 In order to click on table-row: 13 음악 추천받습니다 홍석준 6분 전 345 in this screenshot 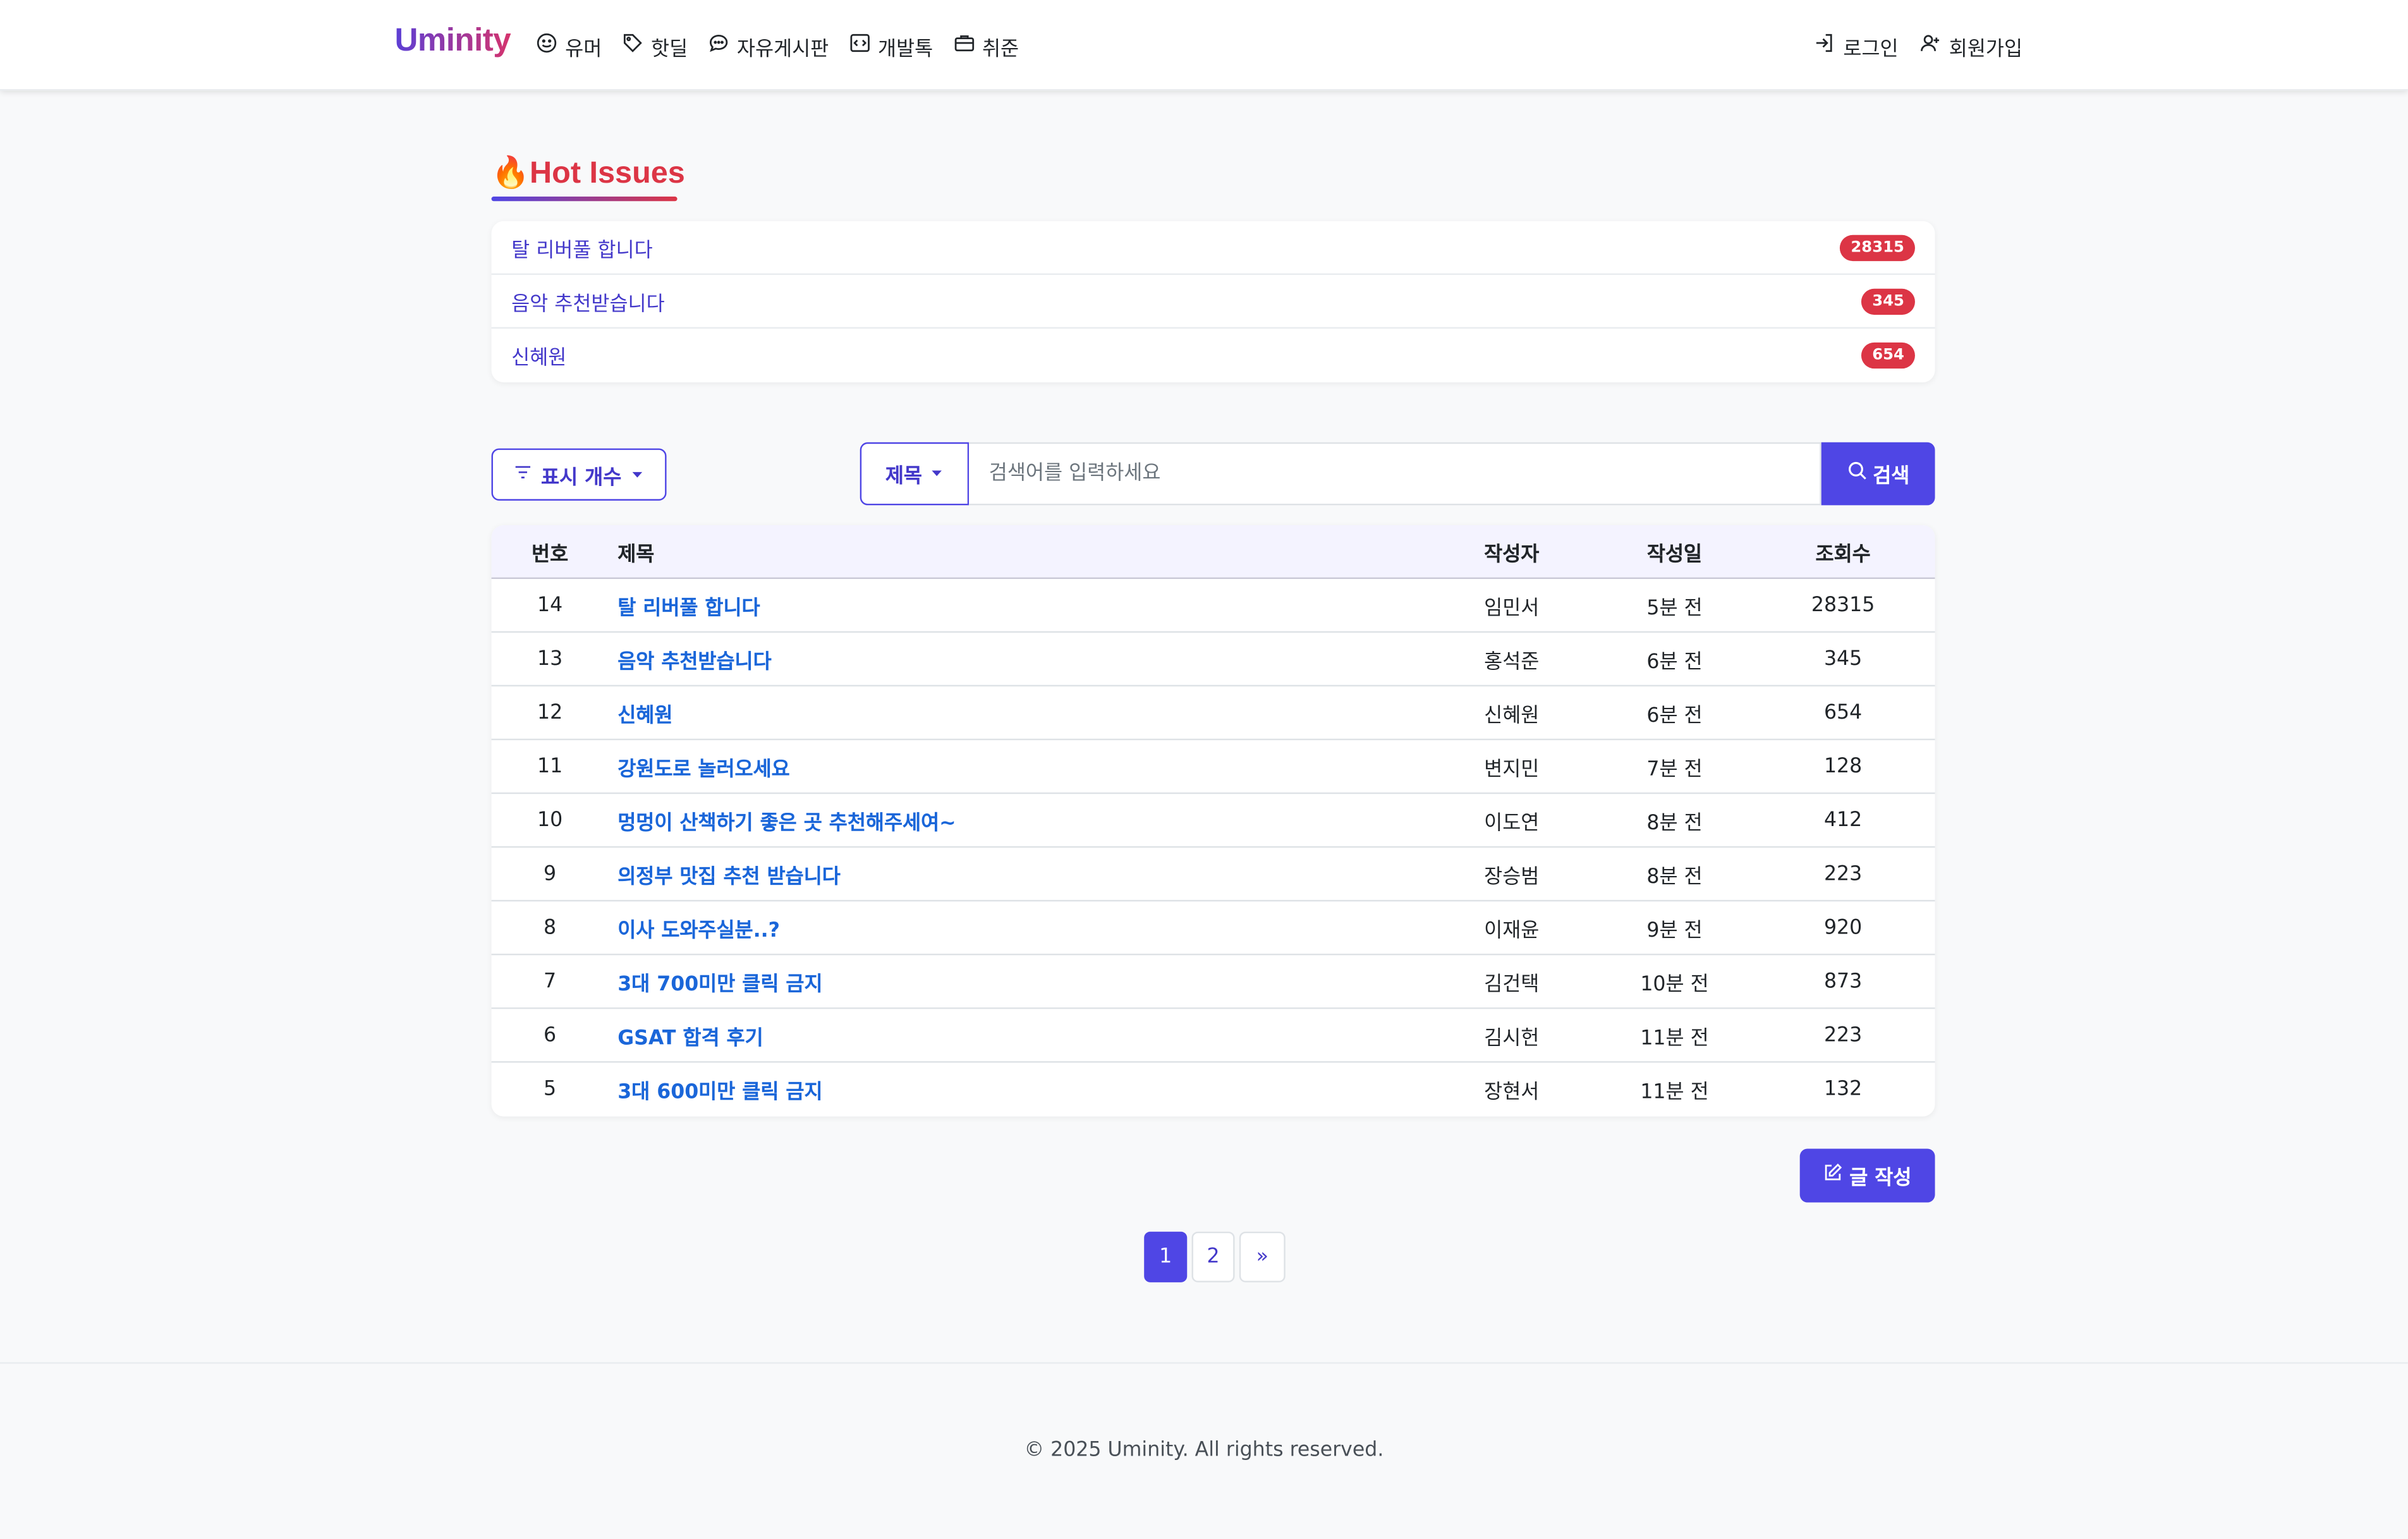, I will do `click(1213, 660)`.